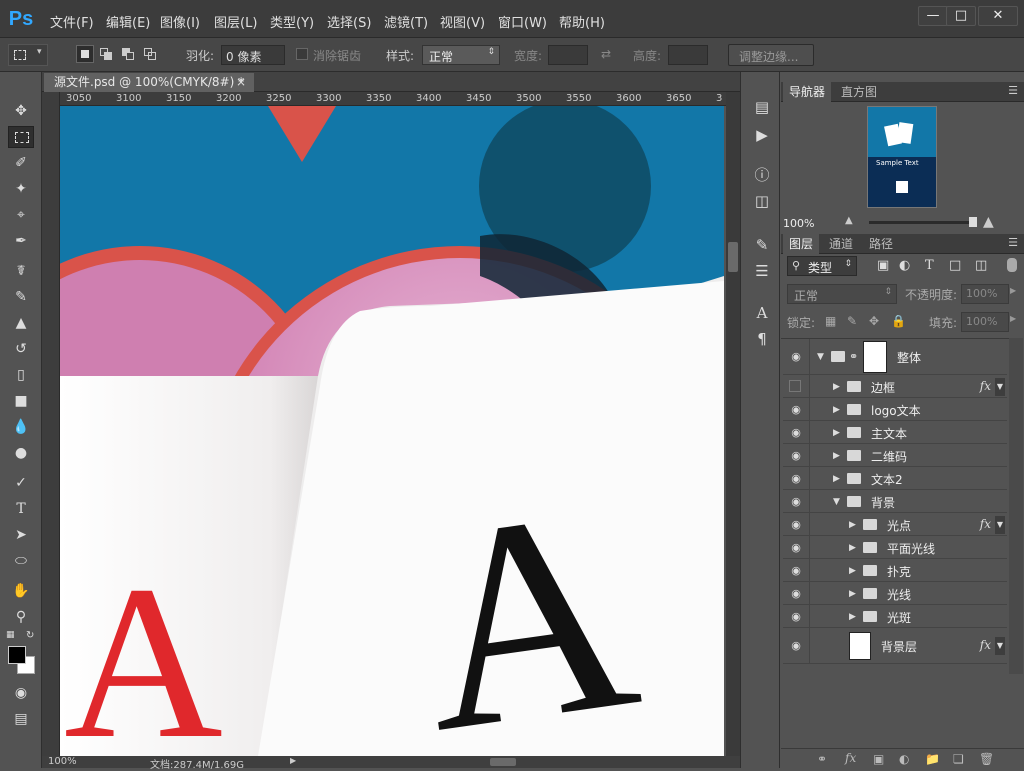 The image size is (1024, 771). What do you see at coordinates (852, 321) in the screenshot?
I see `lock-pixels-icon: ✎` at bounding box center [852, 321].